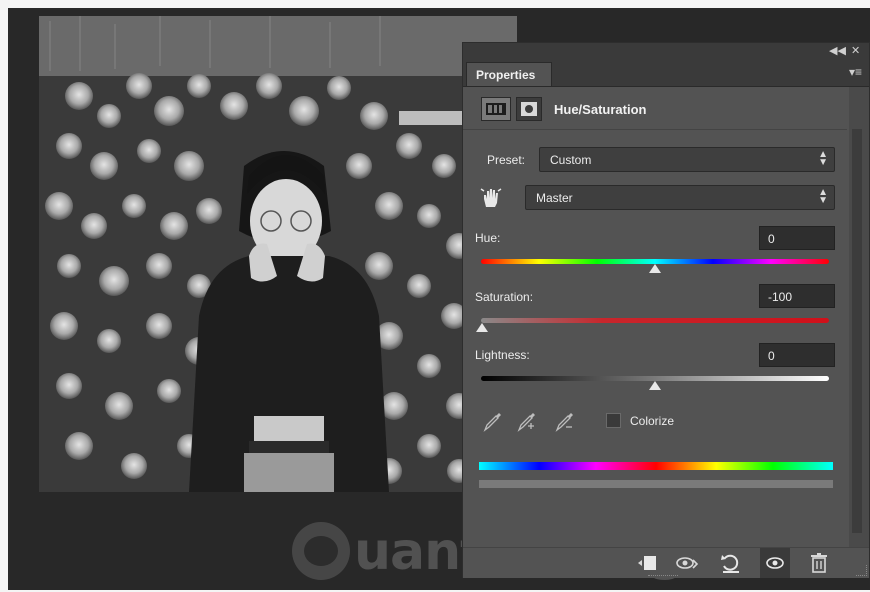  Describe the element at coordinates (647, 563) in the screenshot. I see `clip-to-layer-icon` at that location.